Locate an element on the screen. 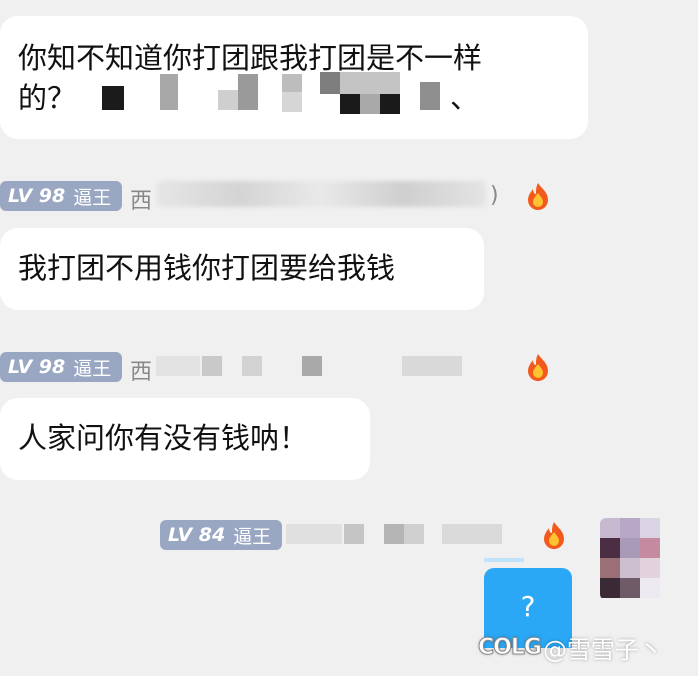  watermark: COLG @雪雪子丶 is located at coordinates (570, 647).